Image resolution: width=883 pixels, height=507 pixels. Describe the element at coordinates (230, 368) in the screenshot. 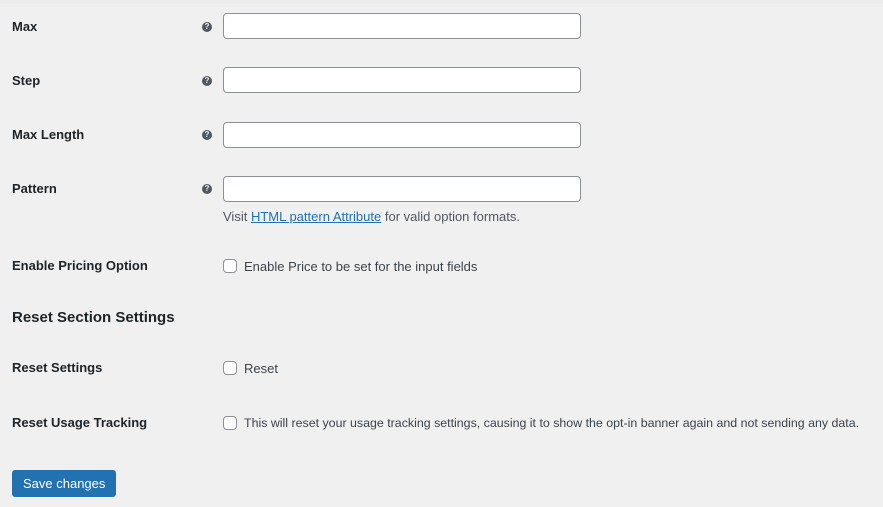

I see `reset-settings-checkbox` at that location.